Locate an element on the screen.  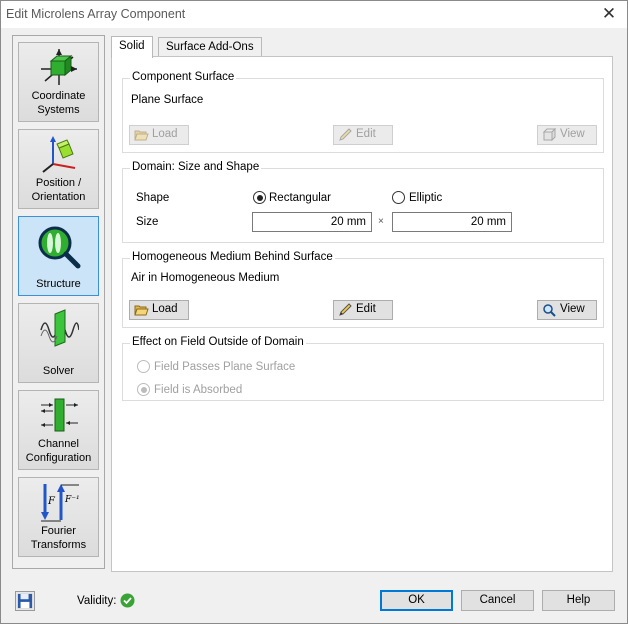
surface-load-button: Load is located at coordinates (159, 135).